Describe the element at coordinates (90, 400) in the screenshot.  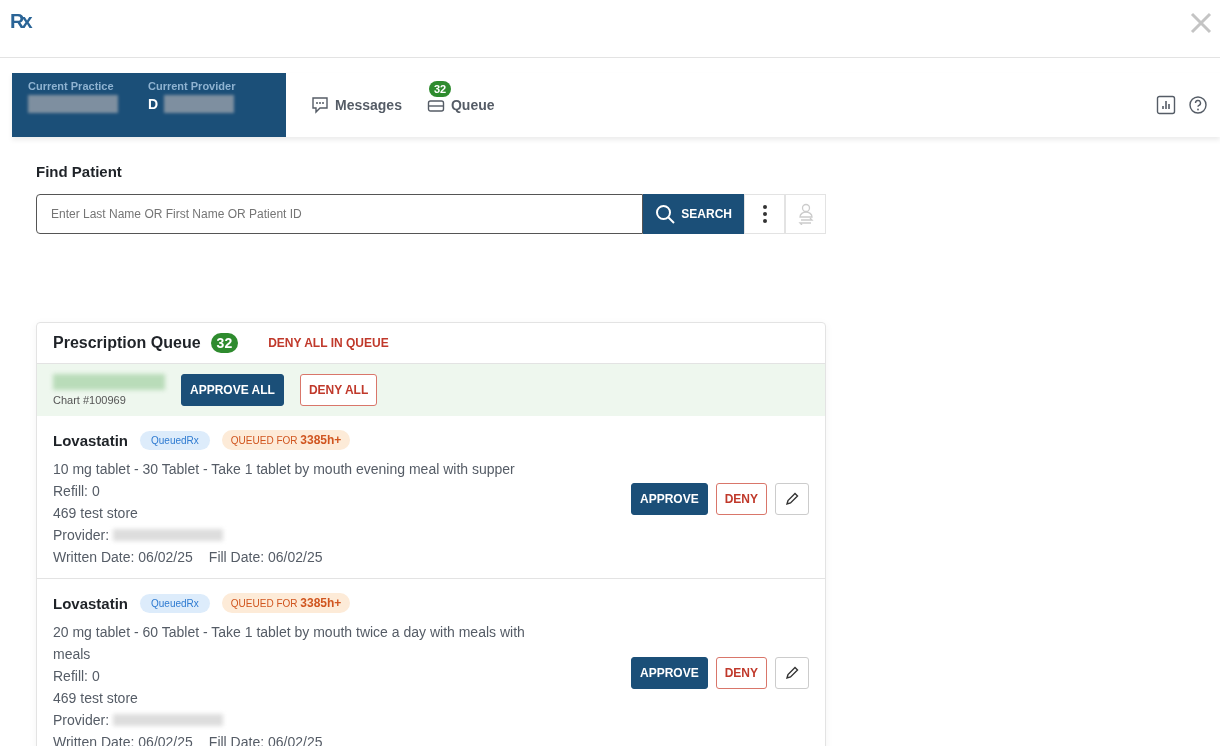
I see `chart-number: Chart #100969` at that location.